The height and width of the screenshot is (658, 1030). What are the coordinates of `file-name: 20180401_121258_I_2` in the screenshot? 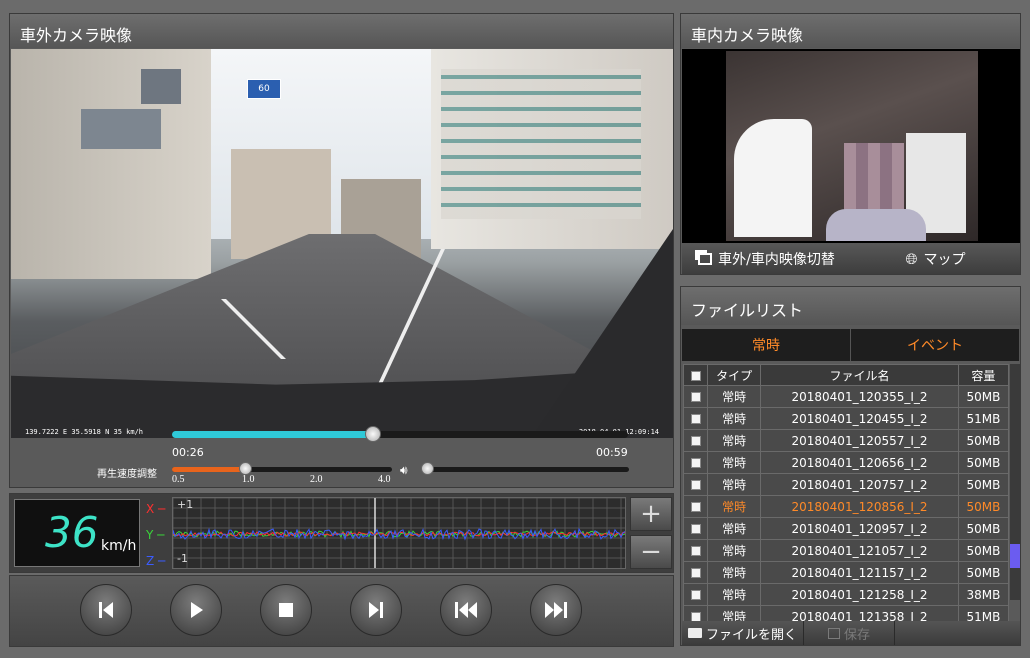 It's located at (859, 594).